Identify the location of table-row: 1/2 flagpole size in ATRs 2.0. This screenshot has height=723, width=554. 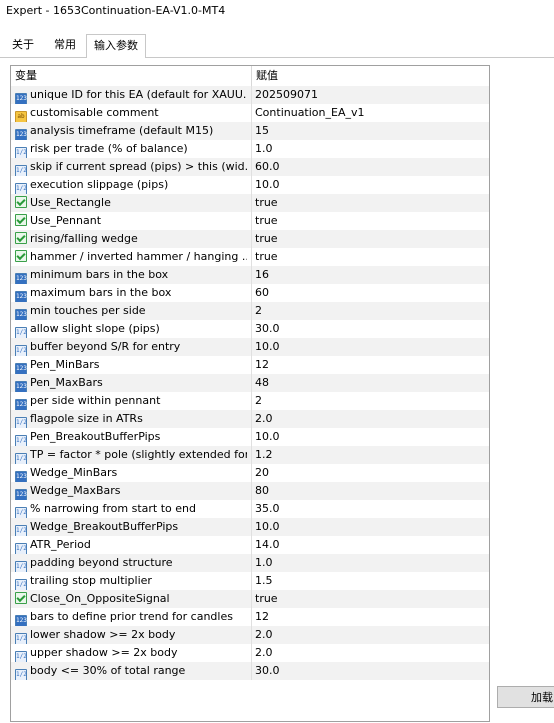
(250, 419).